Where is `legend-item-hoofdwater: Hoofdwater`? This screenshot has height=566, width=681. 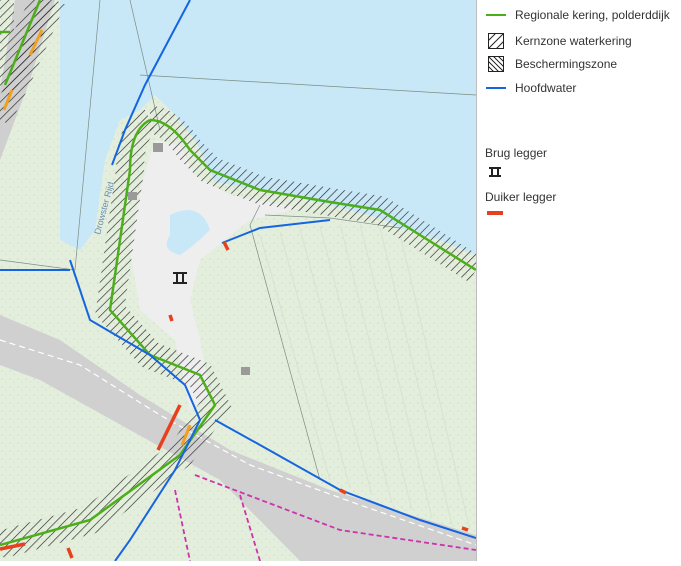
legend-item-hoofdwater: Hoofdwater is located at coordinates (530, 88).